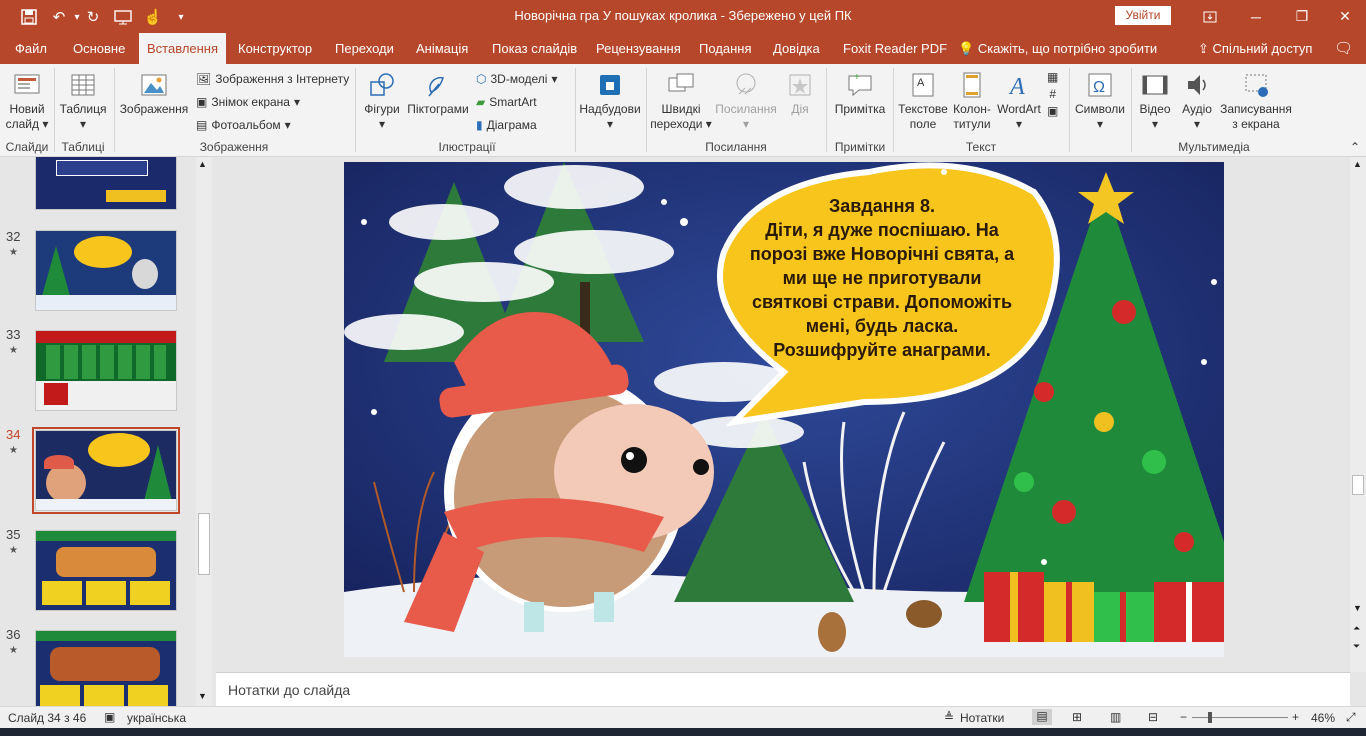 The height and width of the screenshot is (736, 1366). I want to click on screenshot-button: ▣ Знімок екрана ▾, so click(248, 102).